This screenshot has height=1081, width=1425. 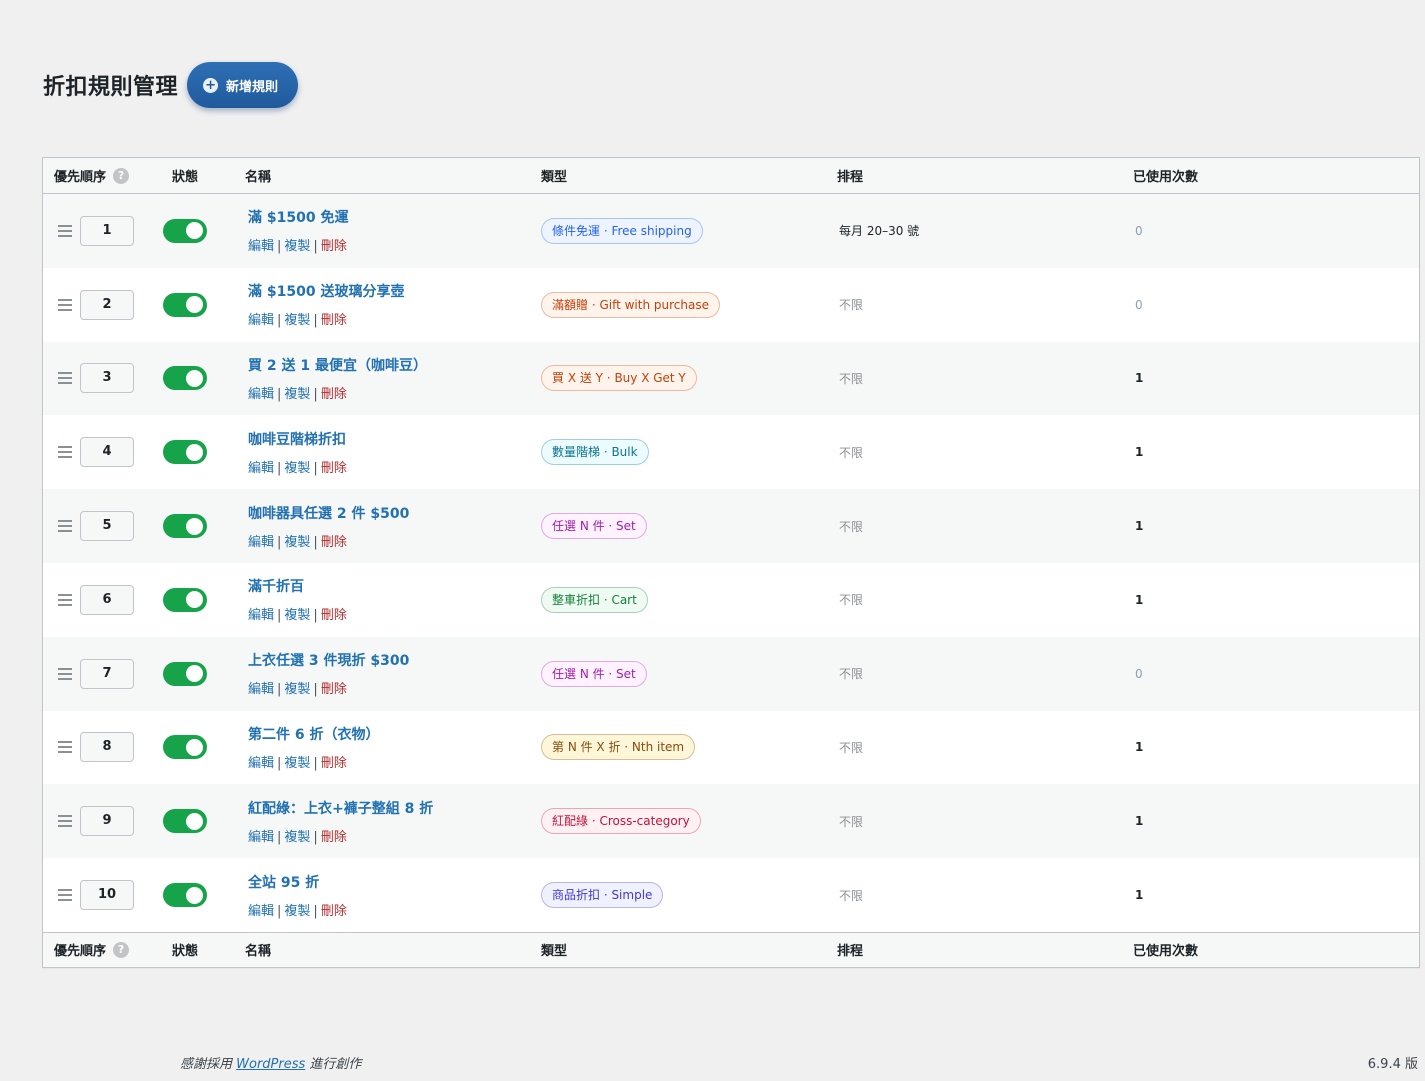 What do you see at coordinates (394, 808) in the screenshot?
I see `rule-name-link: 紅配綠：上衣+褲子整組 8 折` at bounding box center [394, 808].